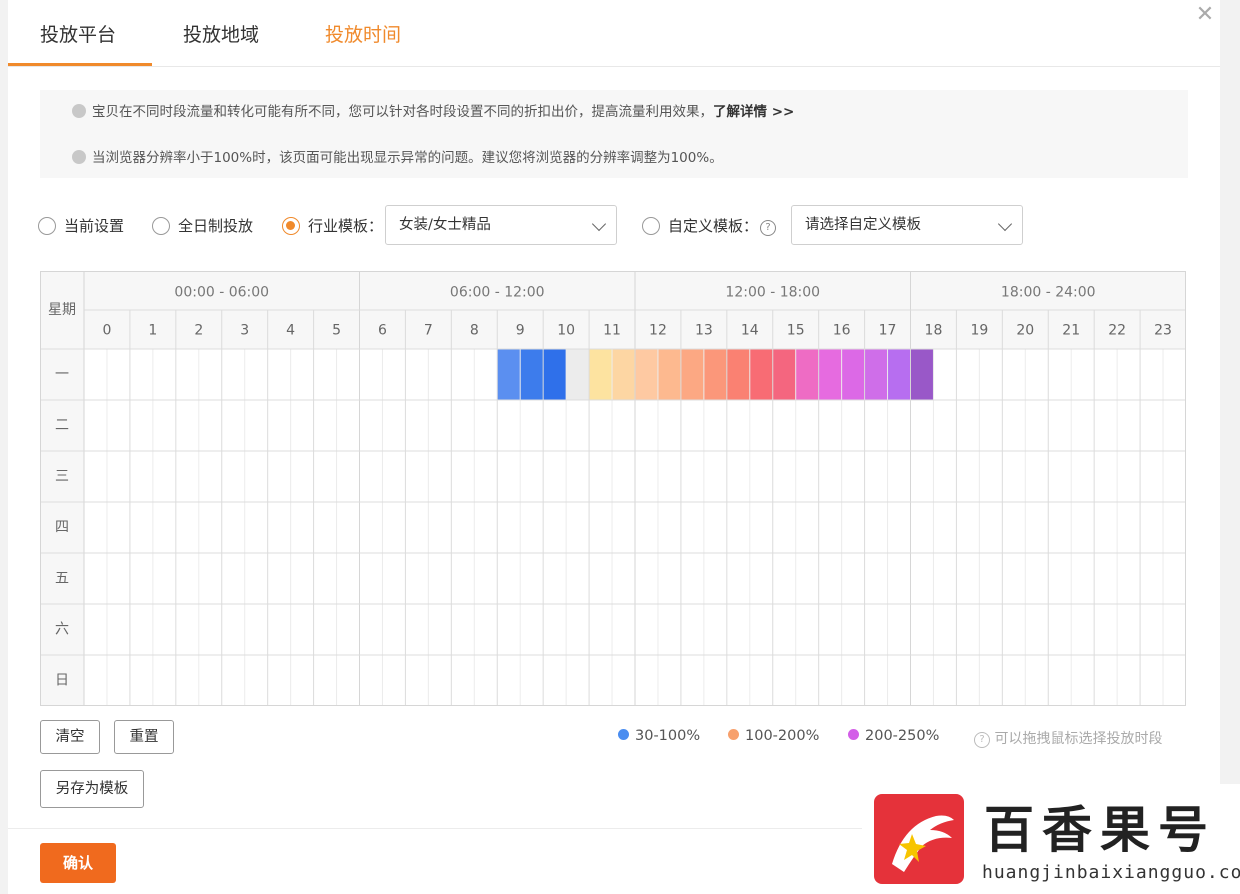 The image size is (1240, 894). Describe the element at coordinates (658, 331) in the screenshot. I see `hour-label: 12` at that location.